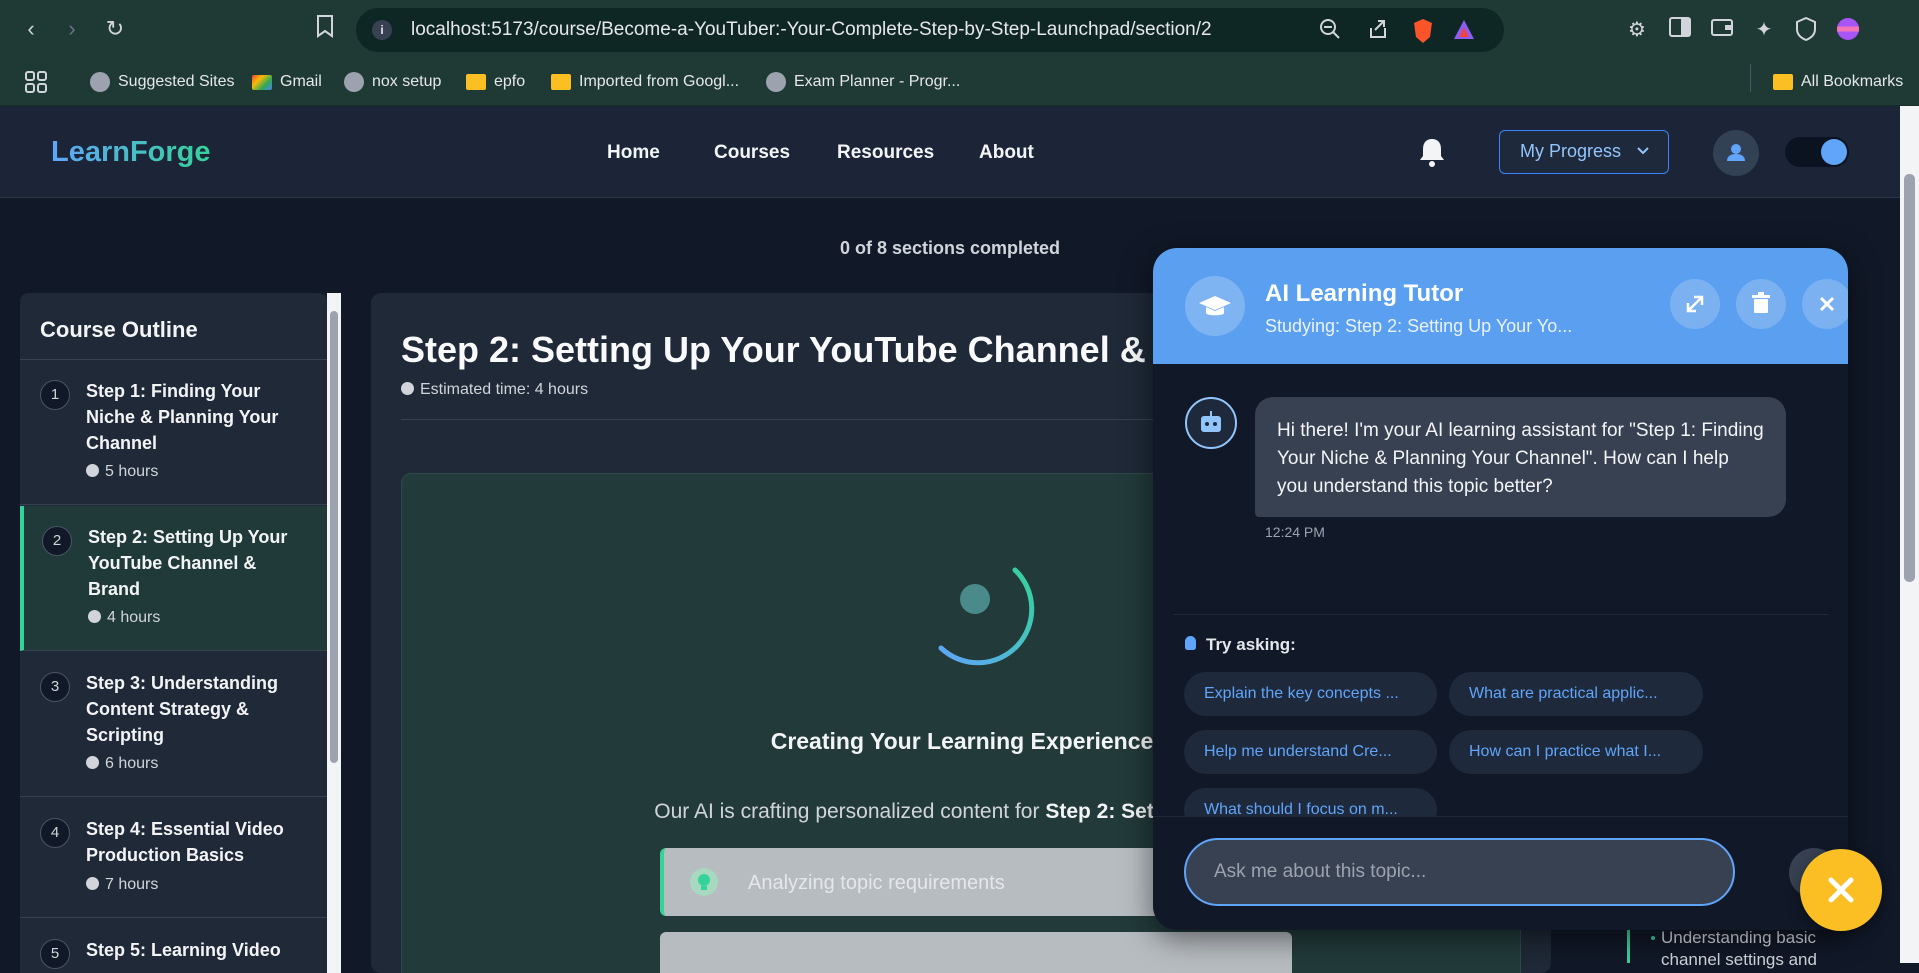 The width and height of the screenshot is (1919, 973). I want to click on bookmarks-divider, so click(1750, 78).